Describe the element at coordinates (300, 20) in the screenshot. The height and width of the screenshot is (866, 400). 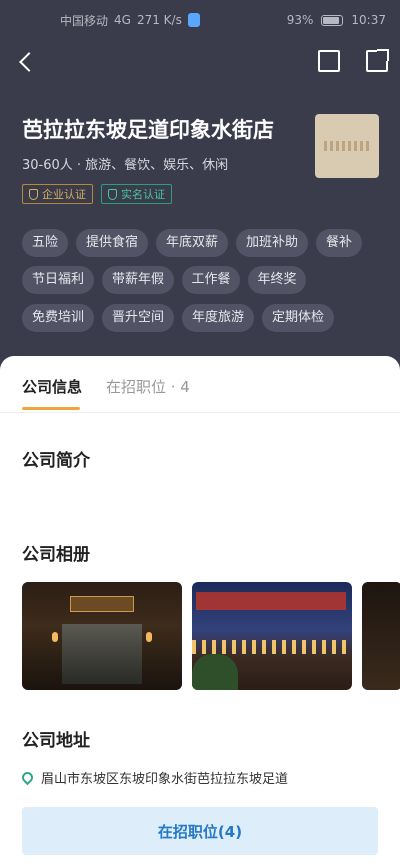
I see `battery-percent: 93%` at that location.